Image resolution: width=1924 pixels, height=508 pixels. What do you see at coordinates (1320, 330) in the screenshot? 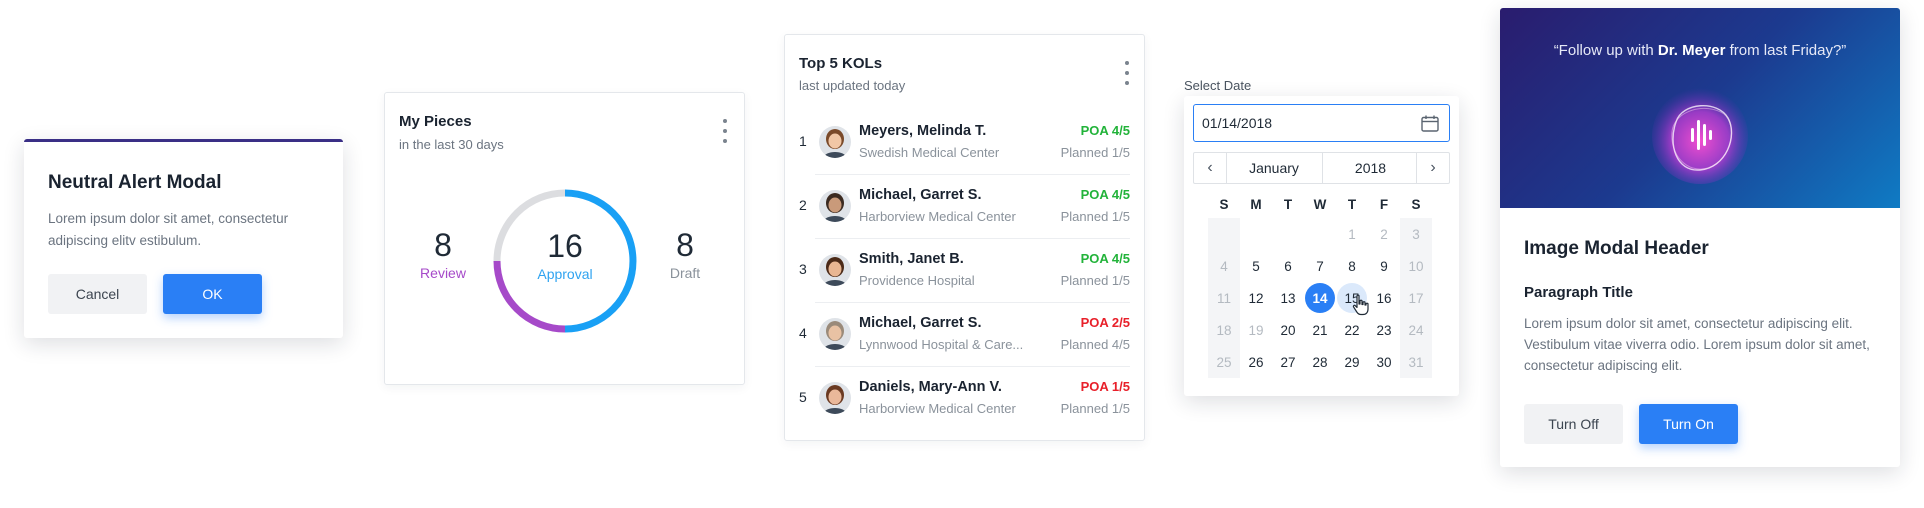
I see `calendar-day: 21` at bounding box center [1320, 330].